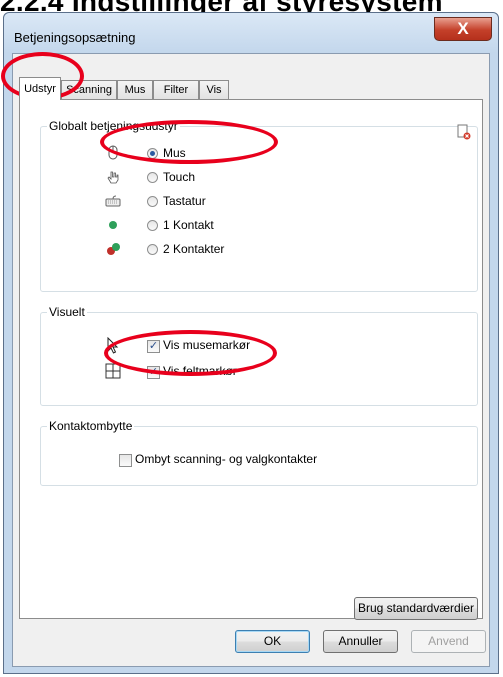 The width and height of the screenshot is (503, 677). I want to click on checkbox-label-vis-feltmarkor: Vis feltmarkør, so click(200, 371).